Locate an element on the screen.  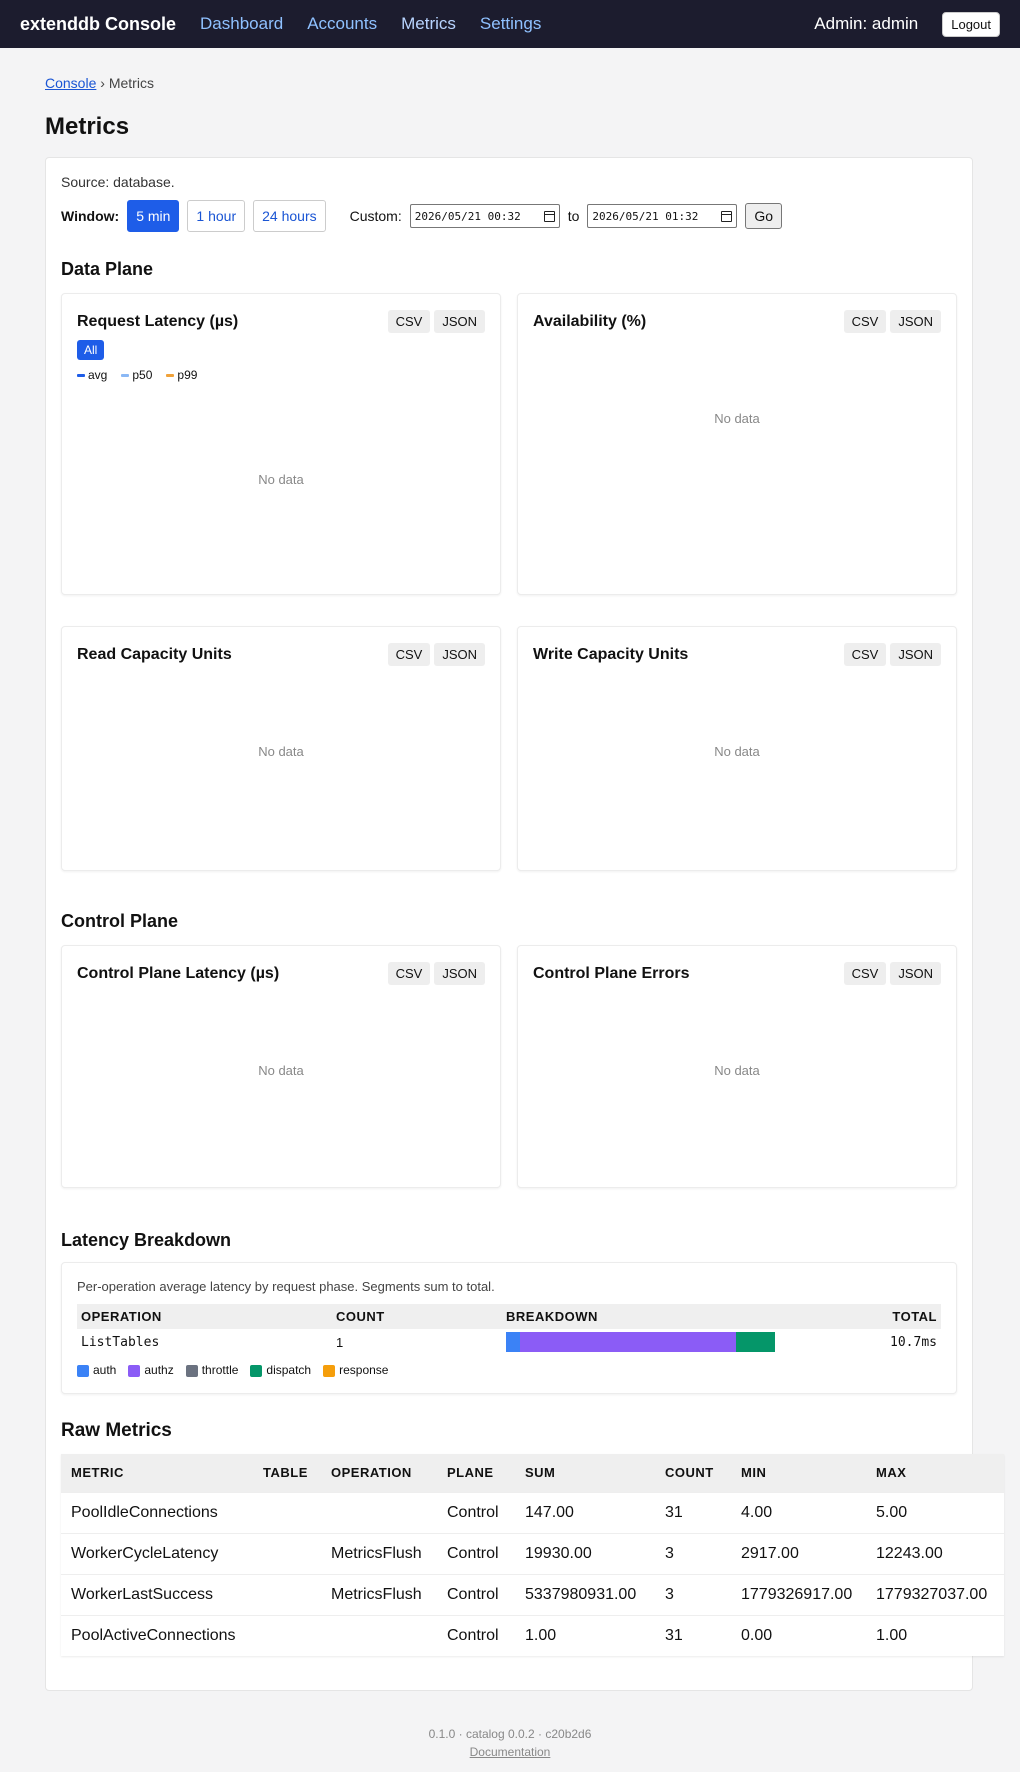
count-cell: 31 is located at coordinates (693, 1635).